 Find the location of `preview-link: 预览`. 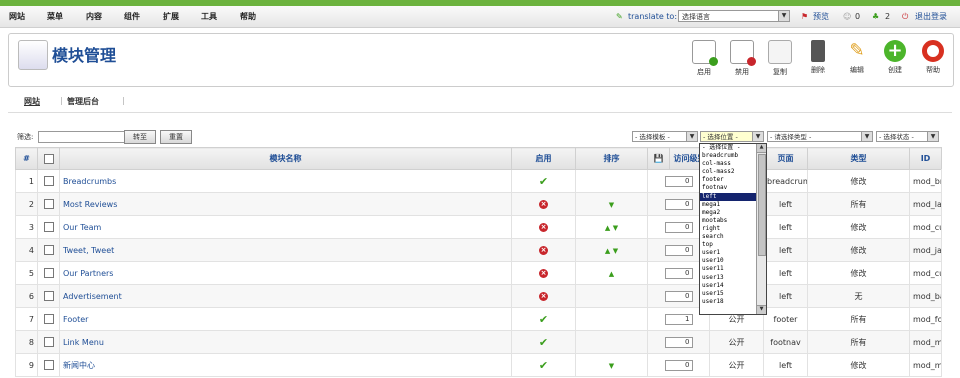

preview-link: 预览 is located at coordinates (821, 16).